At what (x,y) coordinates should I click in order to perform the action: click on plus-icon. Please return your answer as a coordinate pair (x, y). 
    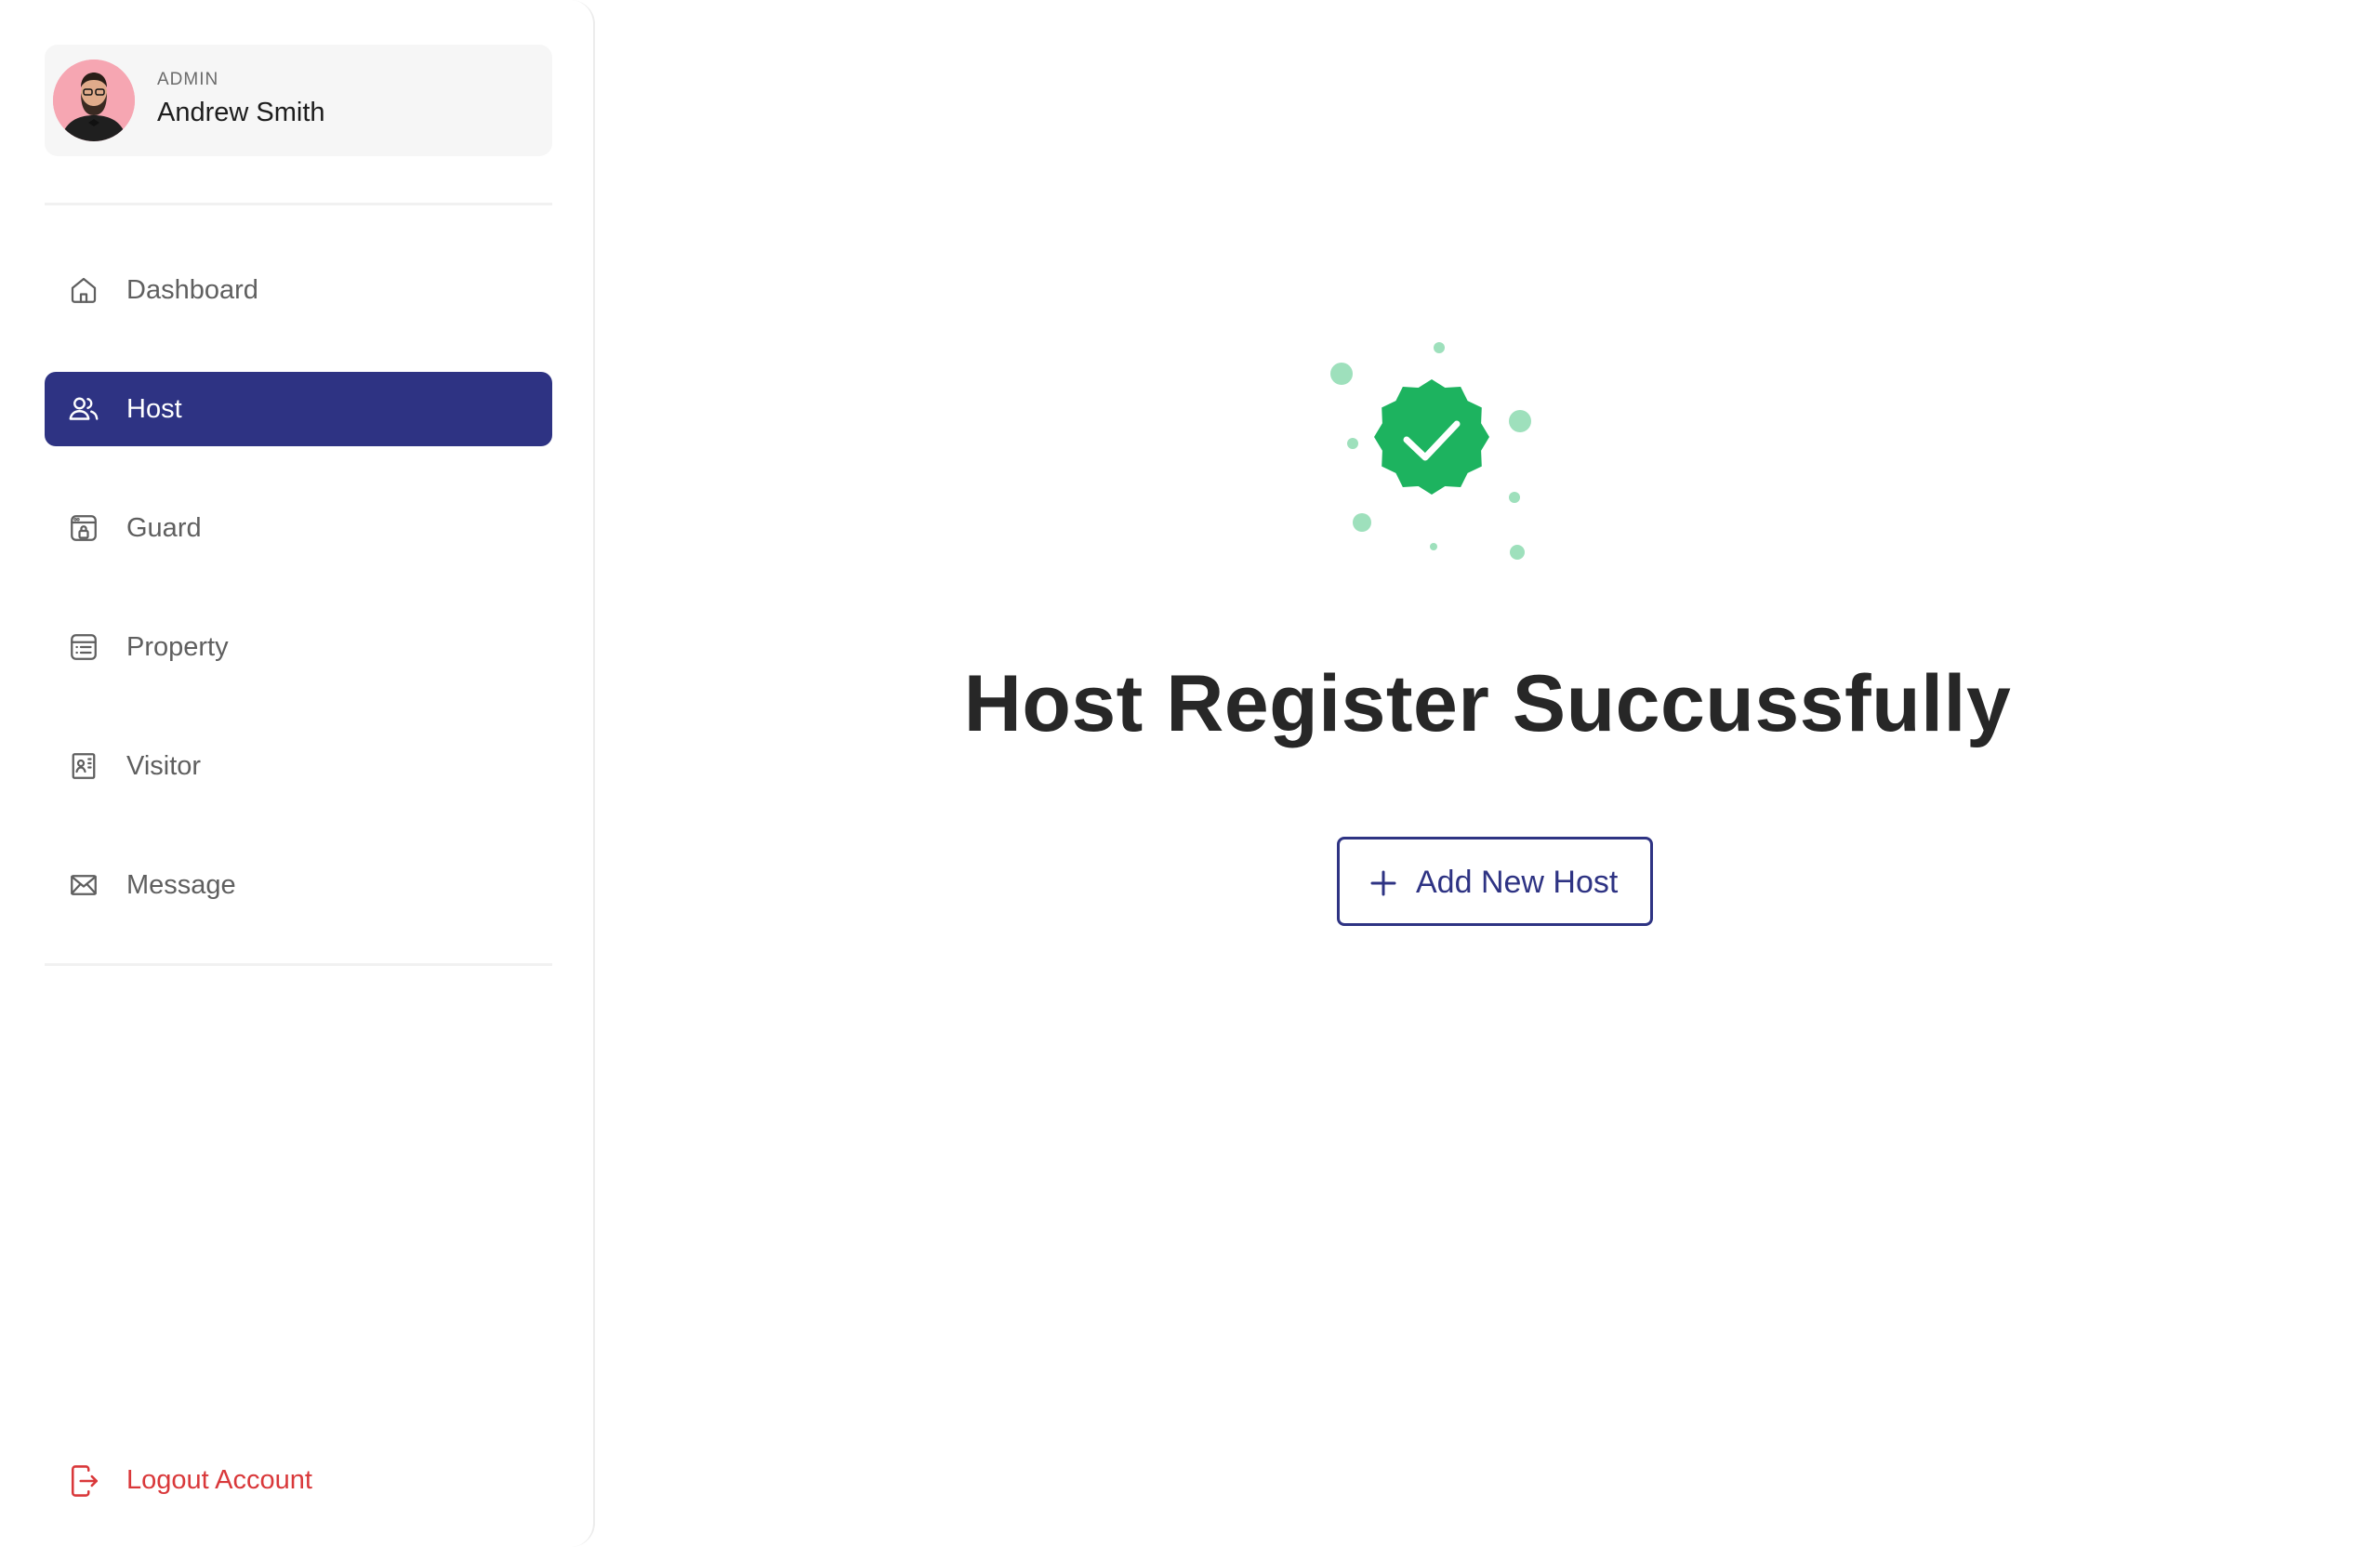
    Looking at the image, I should click on (1383, 883).